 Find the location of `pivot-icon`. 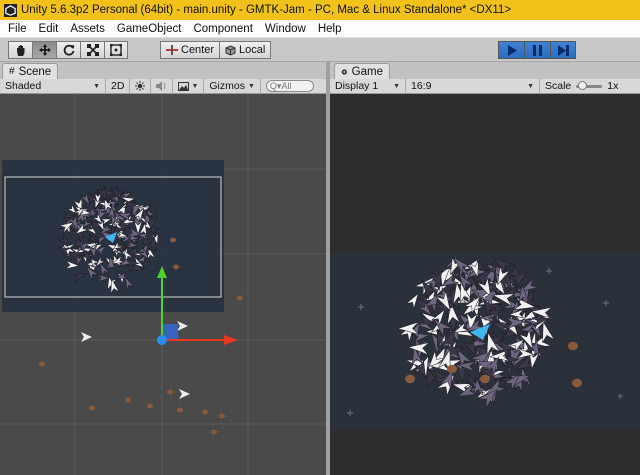

pivot-icon is located at coordinates (172, 50).